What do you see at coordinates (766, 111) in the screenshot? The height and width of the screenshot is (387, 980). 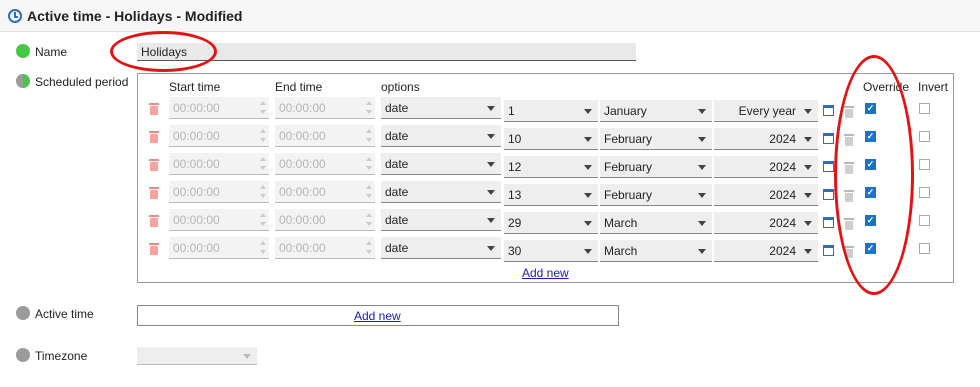 I see `year-select: Every year` at bounding box center [766, 111].